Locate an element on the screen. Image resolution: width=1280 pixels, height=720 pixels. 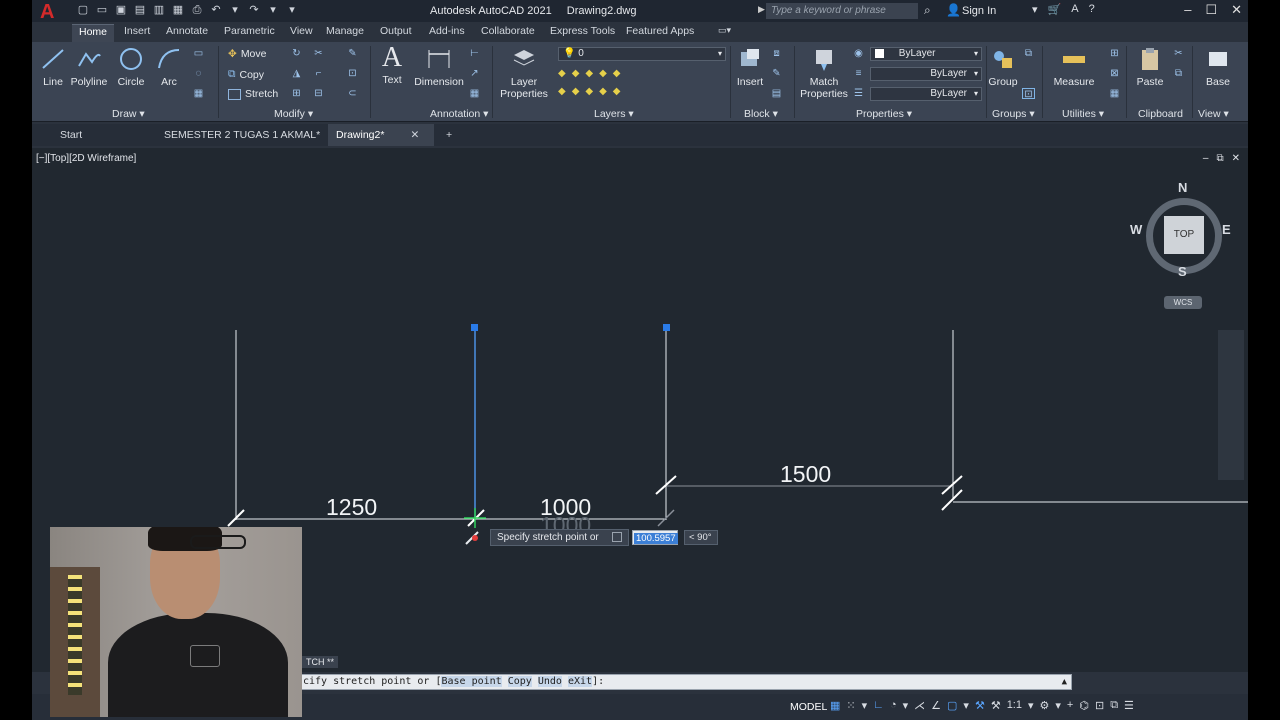
view-panel-title: View ▾ is located at coordinates (1213, 114).